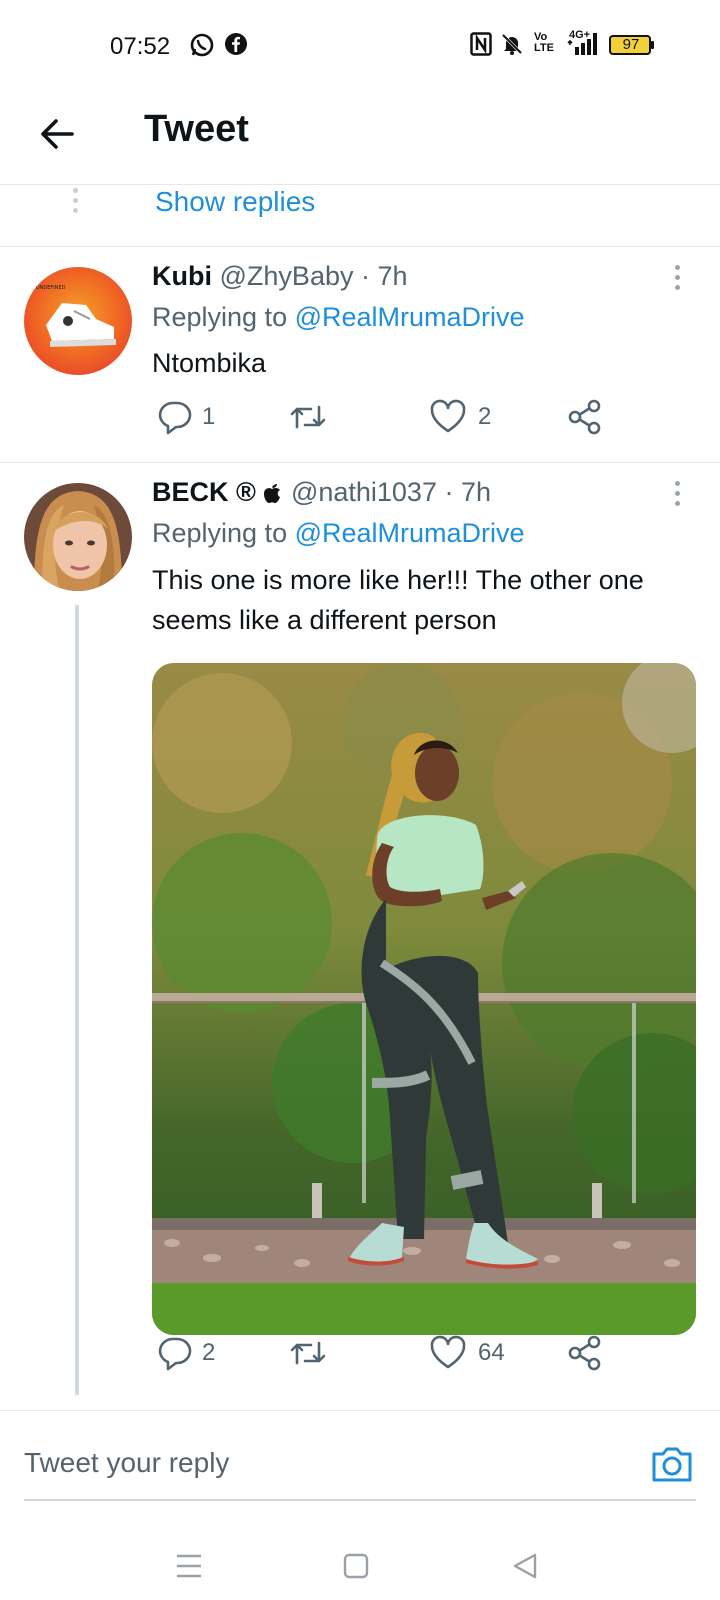 The width and height of the screenshot is (720, 1600). I want to click on battery-level: 97, so click(631, 44).